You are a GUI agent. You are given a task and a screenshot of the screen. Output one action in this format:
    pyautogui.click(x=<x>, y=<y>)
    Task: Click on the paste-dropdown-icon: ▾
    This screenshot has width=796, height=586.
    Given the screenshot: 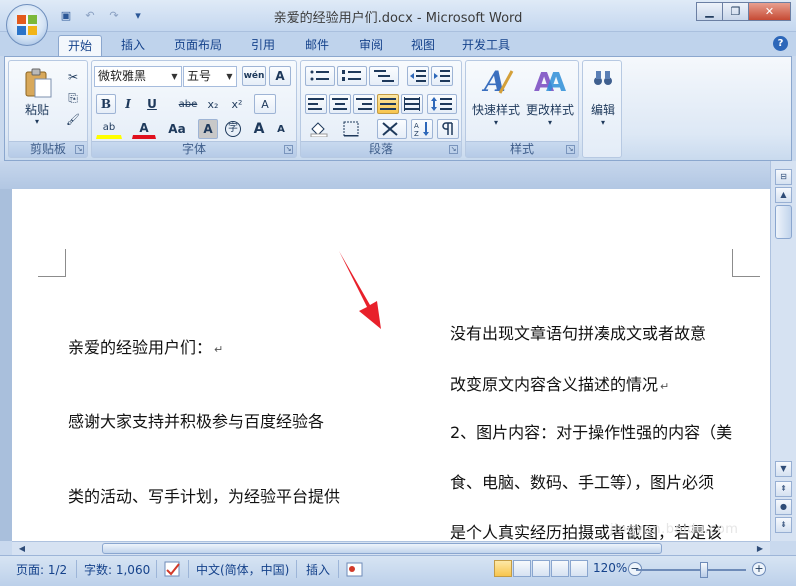 What is the action you would take?
    pyautogui.click(x=37, y=121)
    